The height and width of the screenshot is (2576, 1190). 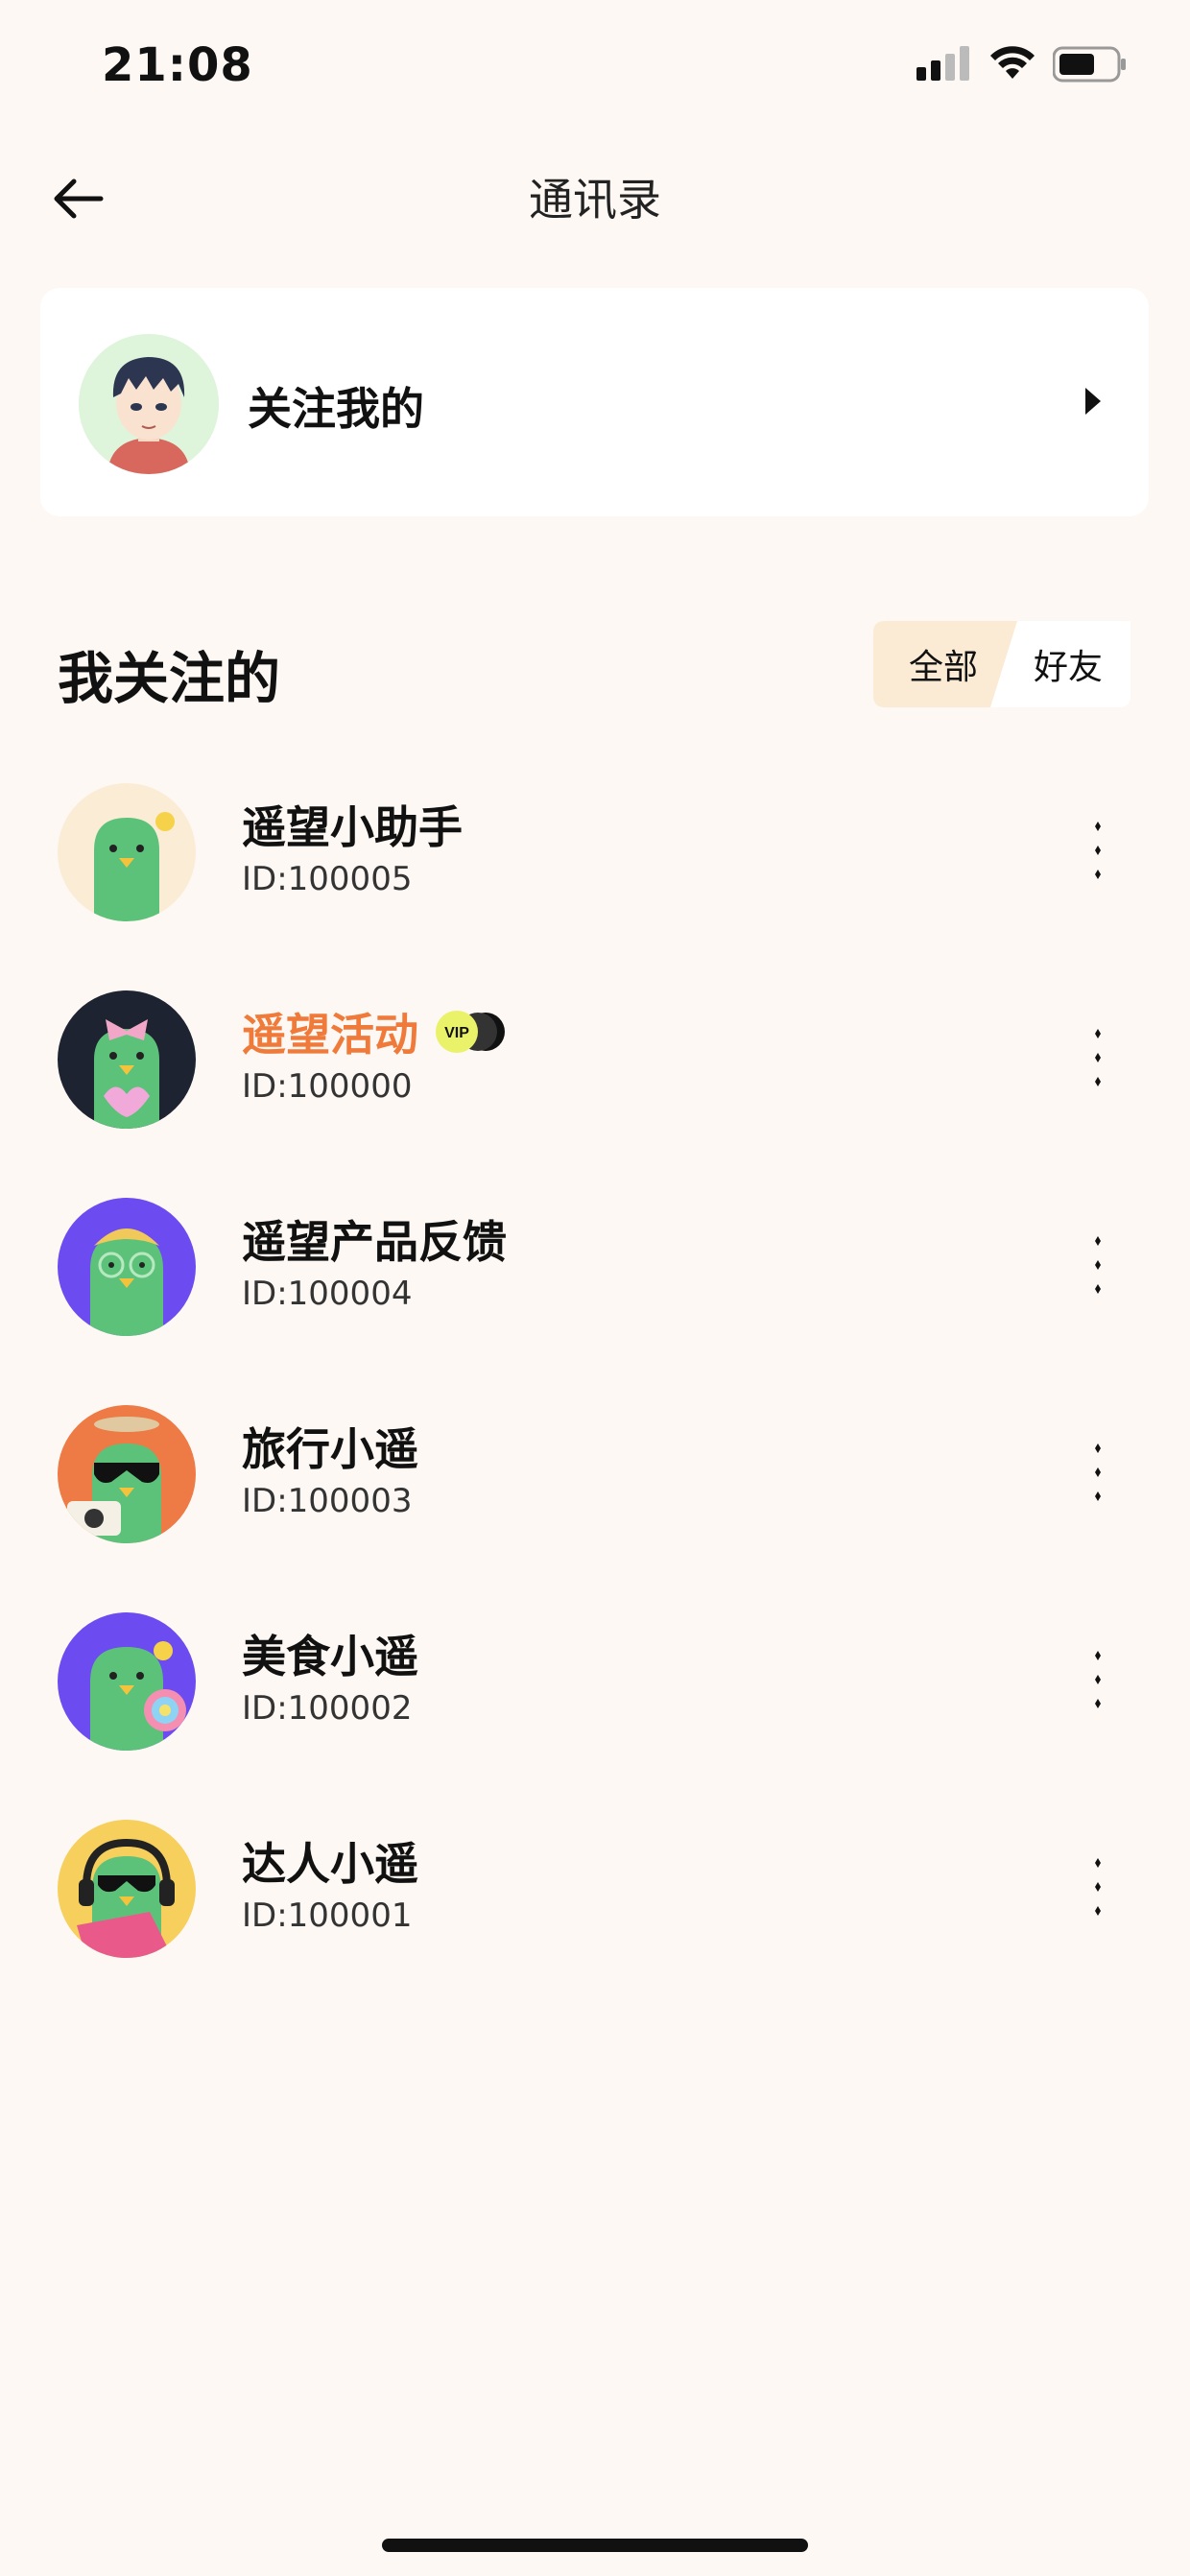 What do you see at coordinates (595, 65) in the screenshot?
I see `status-bar: 21:08` at bounding box center [595, 65].